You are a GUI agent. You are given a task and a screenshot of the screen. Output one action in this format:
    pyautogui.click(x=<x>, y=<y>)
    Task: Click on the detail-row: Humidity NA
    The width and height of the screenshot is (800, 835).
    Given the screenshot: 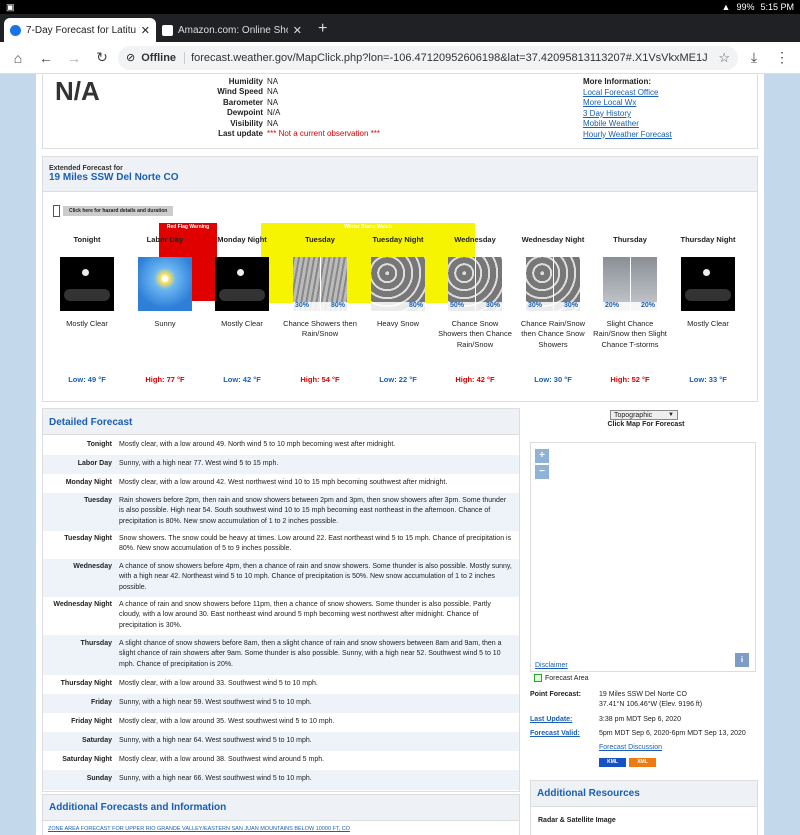 What is the action you would take?
    pyautogui.click(x=291, y=82)
    